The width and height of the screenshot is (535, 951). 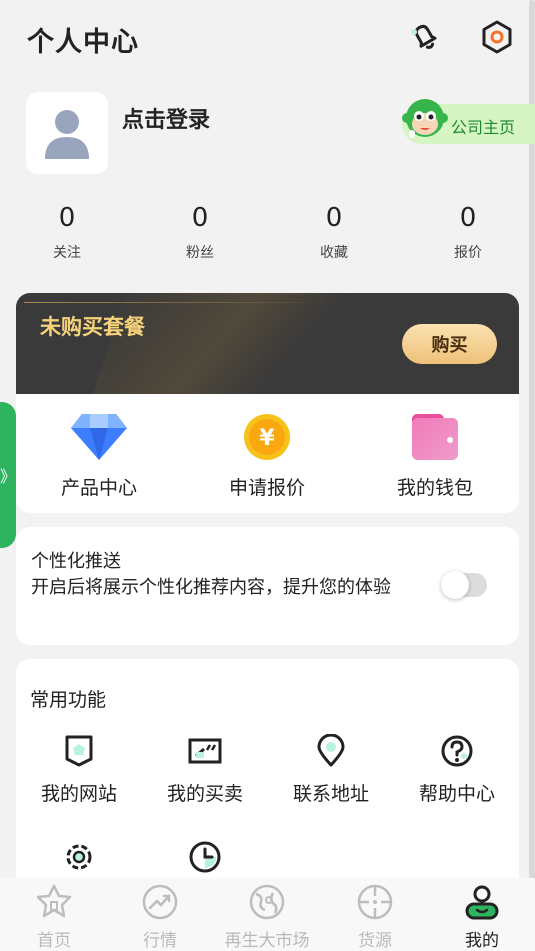 What do you see at coordinates (98, 488) in the screenshot?
I see `product-center-label: 产品中心` at bounding box center [98, 488].